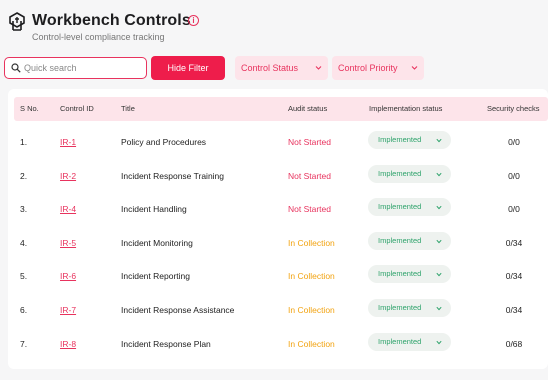  Describe the element at coordinates (24, 276) in the screenshot. I see `row-sno: 5.` at that location.